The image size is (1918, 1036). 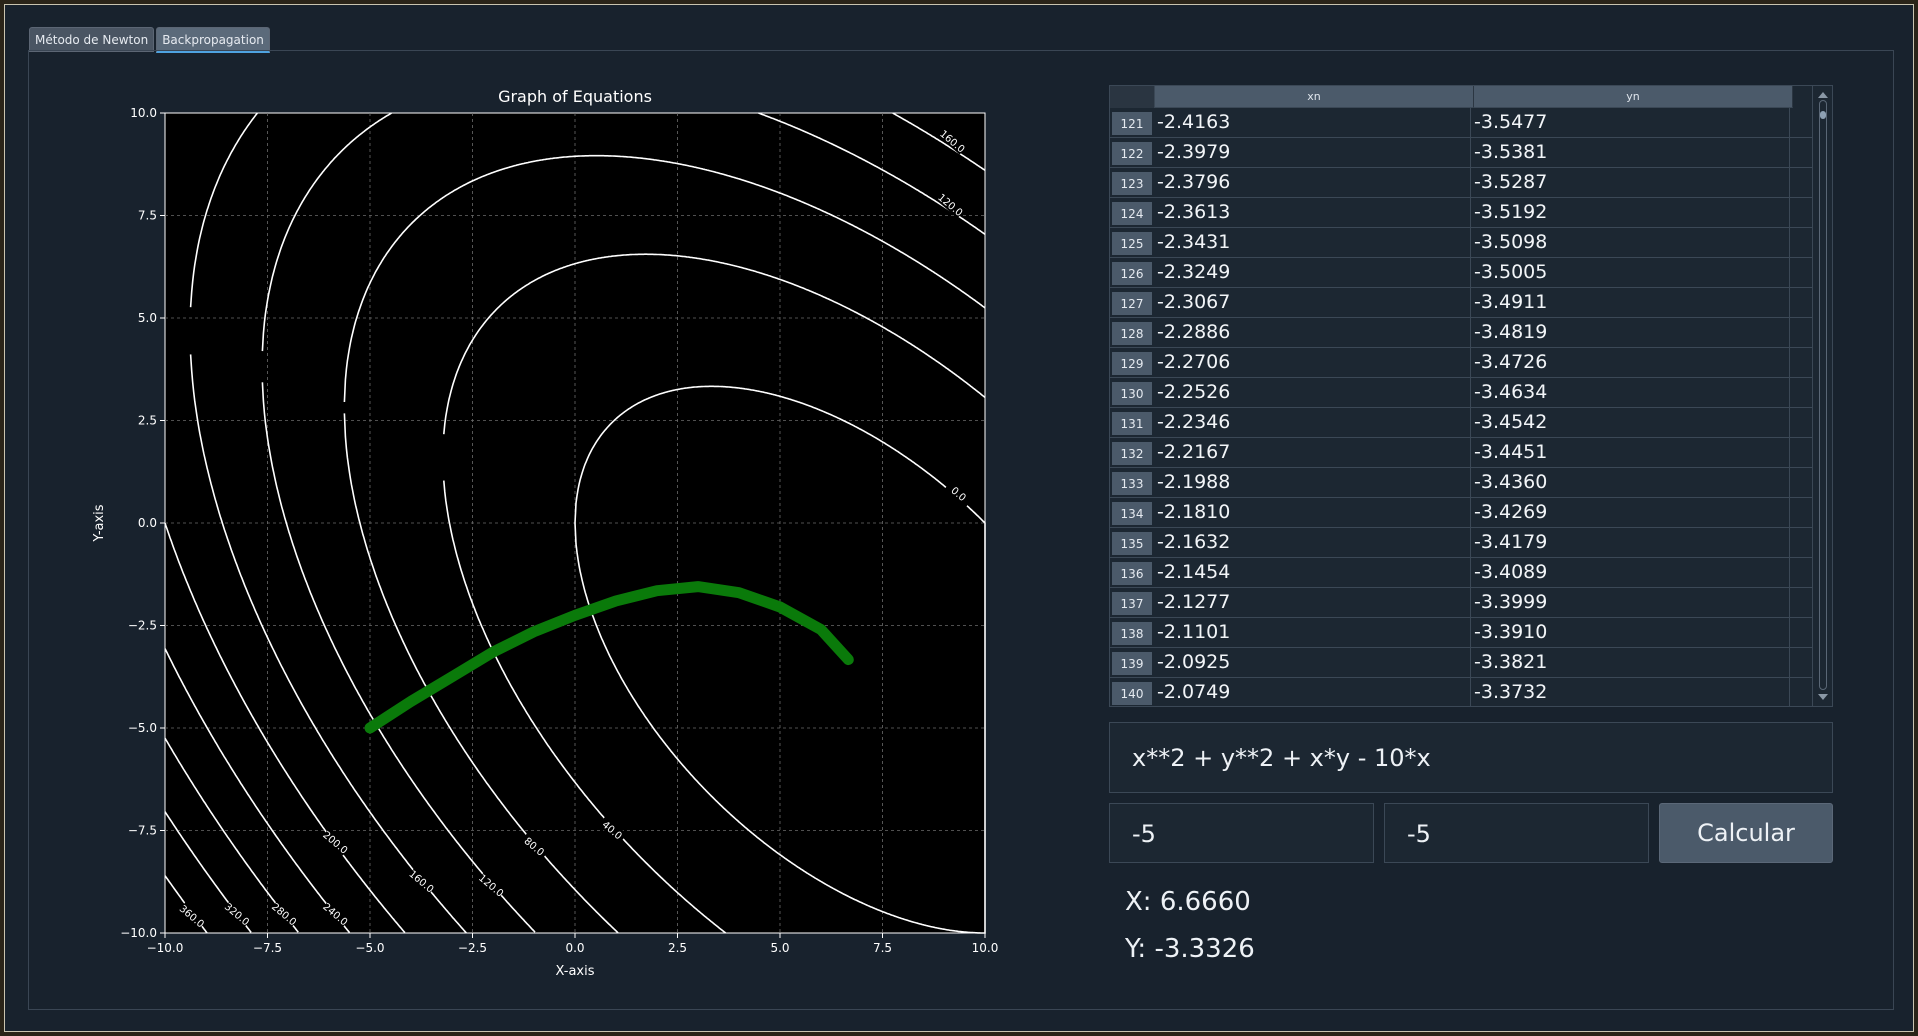 What do you see at coordinates (1312, 542) in the screenshot?
I see `cell-xn: -2.1632` at bounding box center [1312, 542].